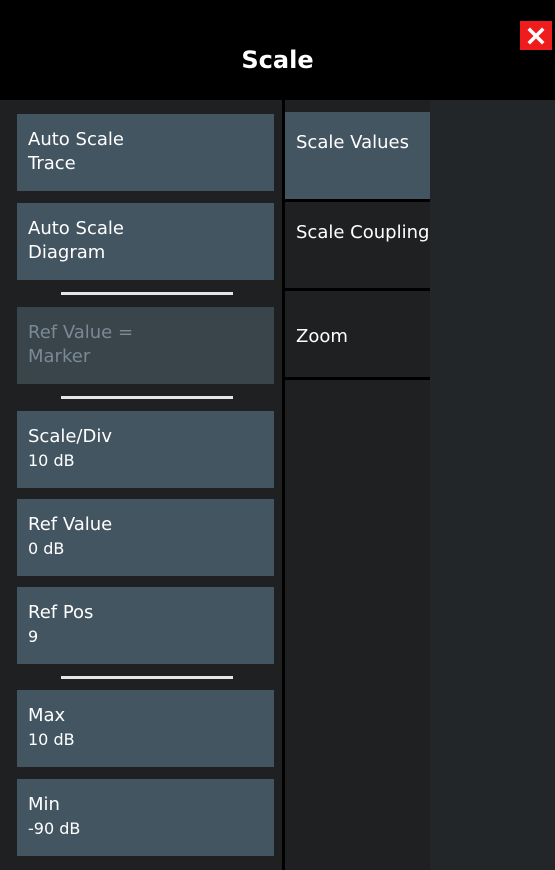  I want to click on tab-label: Coupling, so click(390, 232).